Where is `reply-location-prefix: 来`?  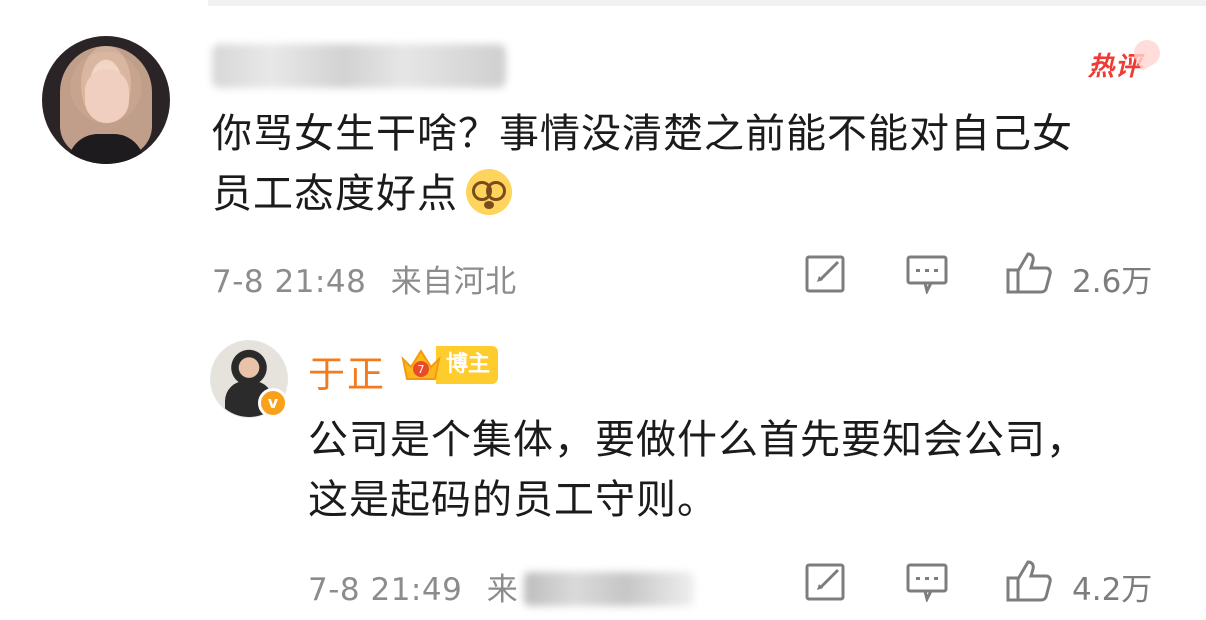 reply-location-prefix: 来 is located at coordinates (502, 590).